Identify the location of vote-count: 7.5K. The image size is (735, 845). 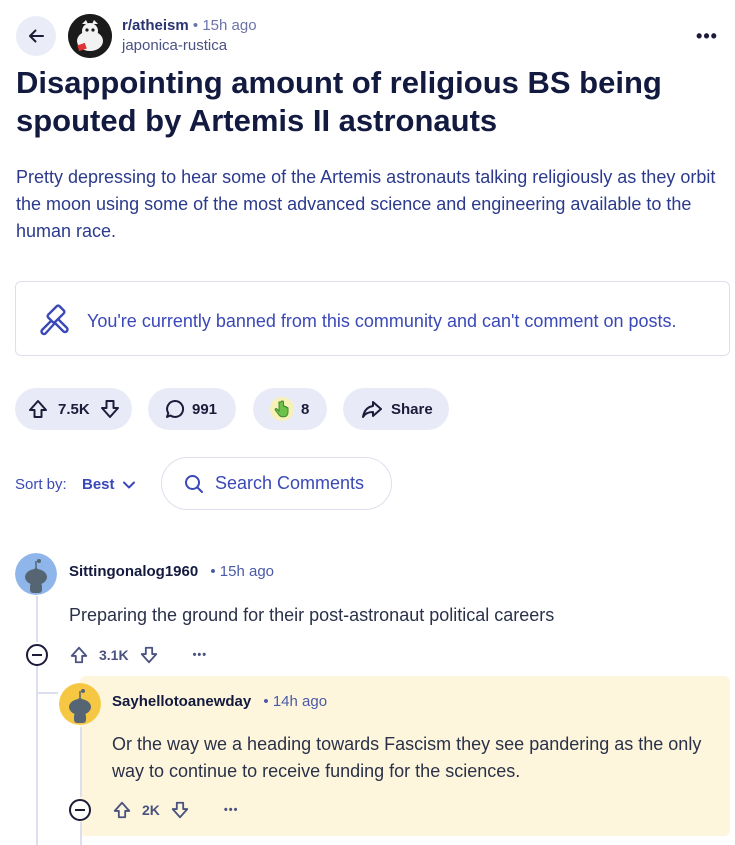
(74, 409).